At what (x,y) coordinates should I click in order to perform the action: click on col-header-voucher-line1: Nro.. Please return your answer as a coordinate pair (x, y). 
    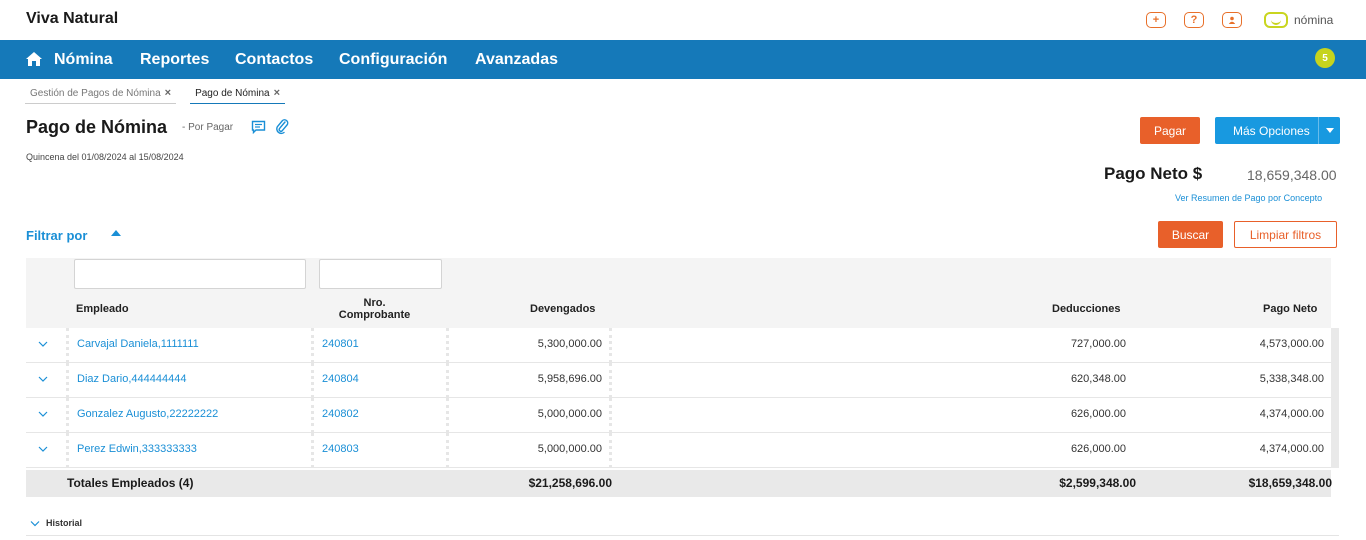
    Looking at the image, I should click on (374, 303).